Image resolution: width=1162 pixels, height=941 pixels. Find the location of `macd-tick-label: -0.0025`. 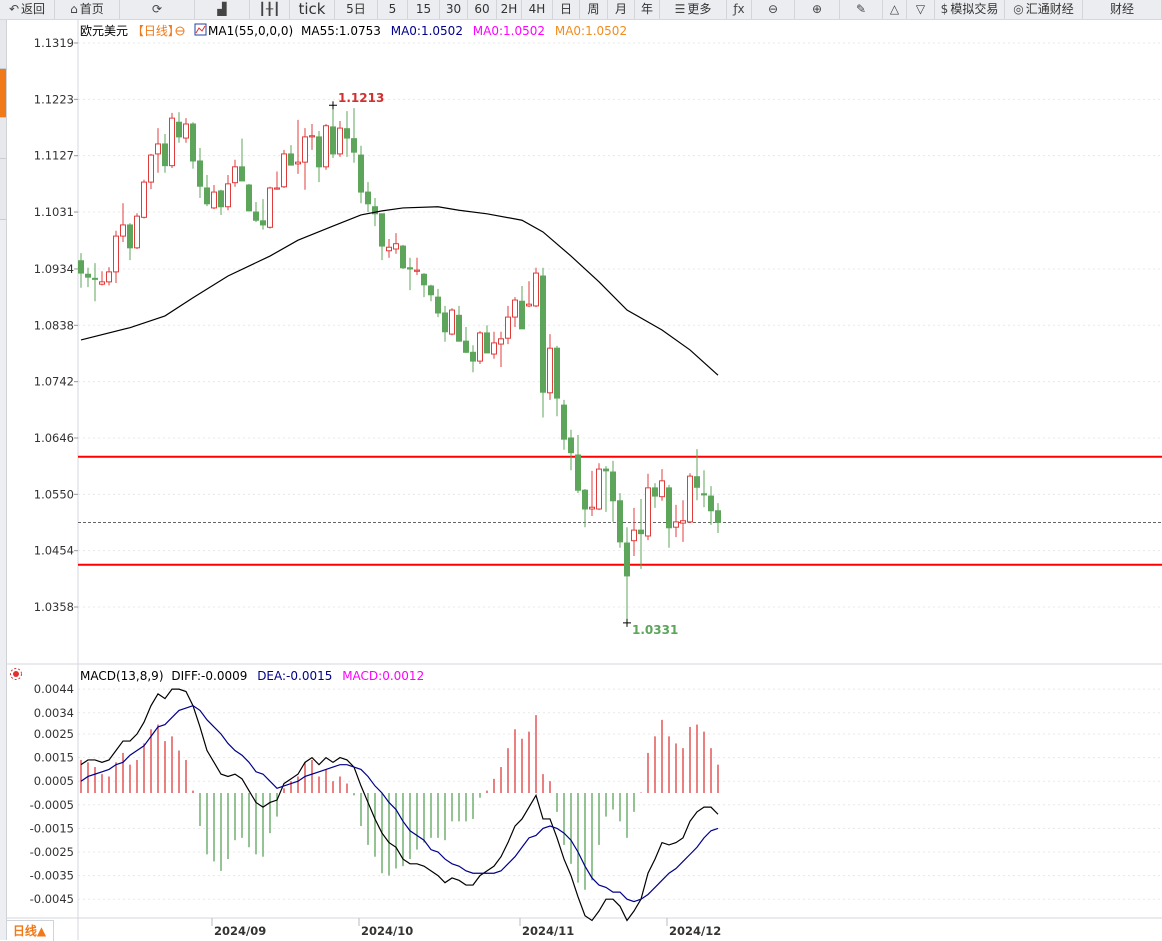

macd-tick-label: -0.0025 is located at coordinates (52, 852).